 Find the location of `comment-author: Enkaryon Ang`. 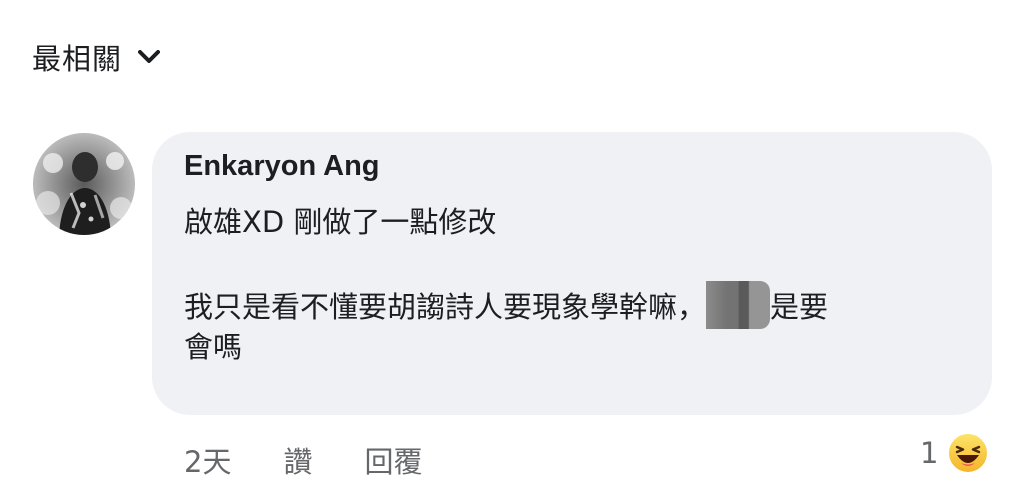

comment-author: Enkaryon Ang is located at coordinates (282, 166).